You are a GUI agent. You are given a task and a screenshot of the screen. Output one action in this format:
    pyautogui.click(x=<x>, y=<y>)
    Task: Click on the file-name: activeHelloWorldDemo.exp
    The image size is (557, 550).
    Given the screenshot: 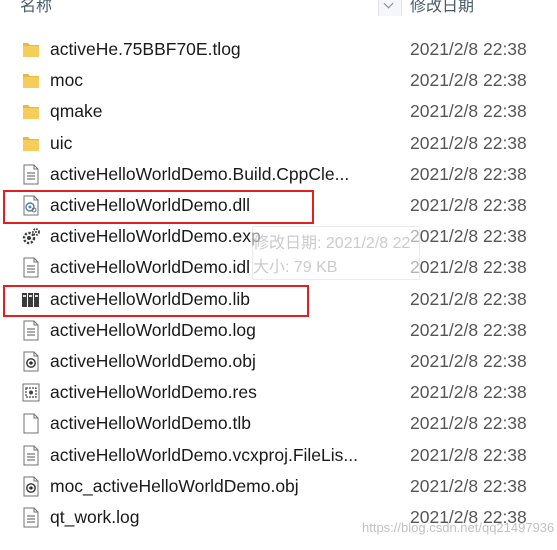 What is the action you would take?
    pyautogui.click(x=155, y=236)
    